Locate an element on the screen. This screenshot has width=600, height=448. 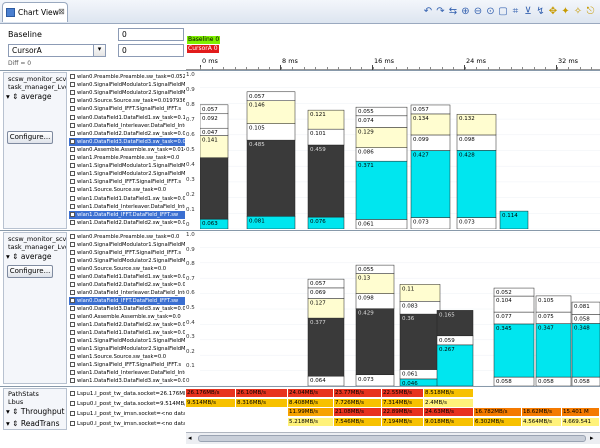
stat-cell: 18.62MB/s is located at coordinates (542, 412).